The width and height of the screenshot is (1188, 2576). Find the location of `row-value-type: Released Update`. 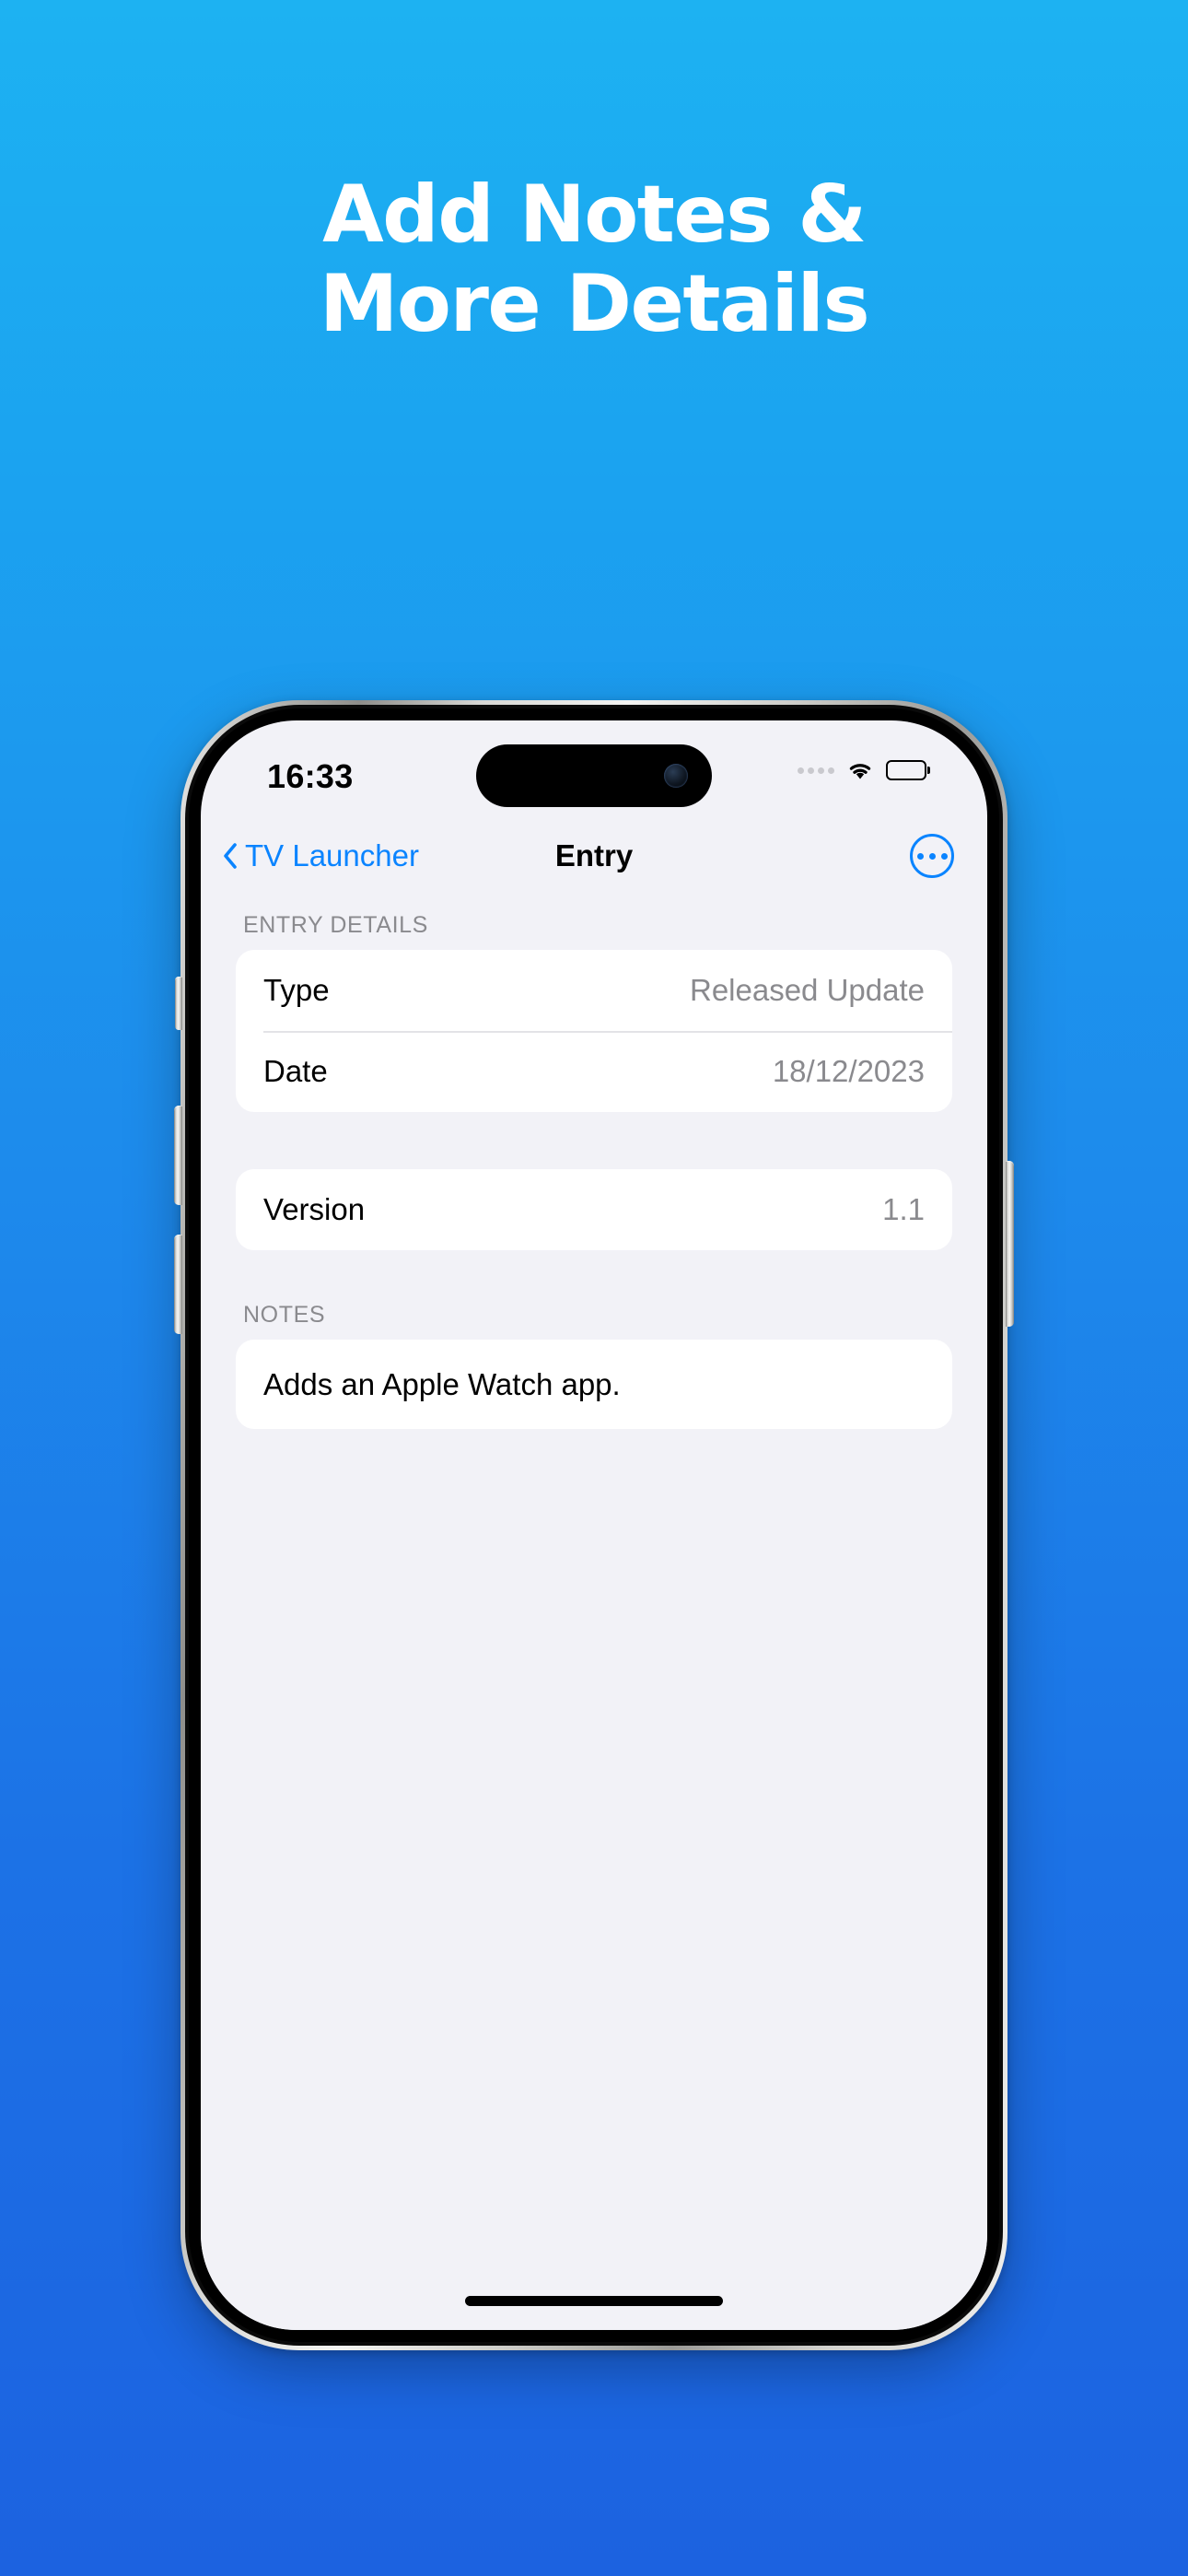

row-value-type: Released Update is located at coordinates (807, 990).